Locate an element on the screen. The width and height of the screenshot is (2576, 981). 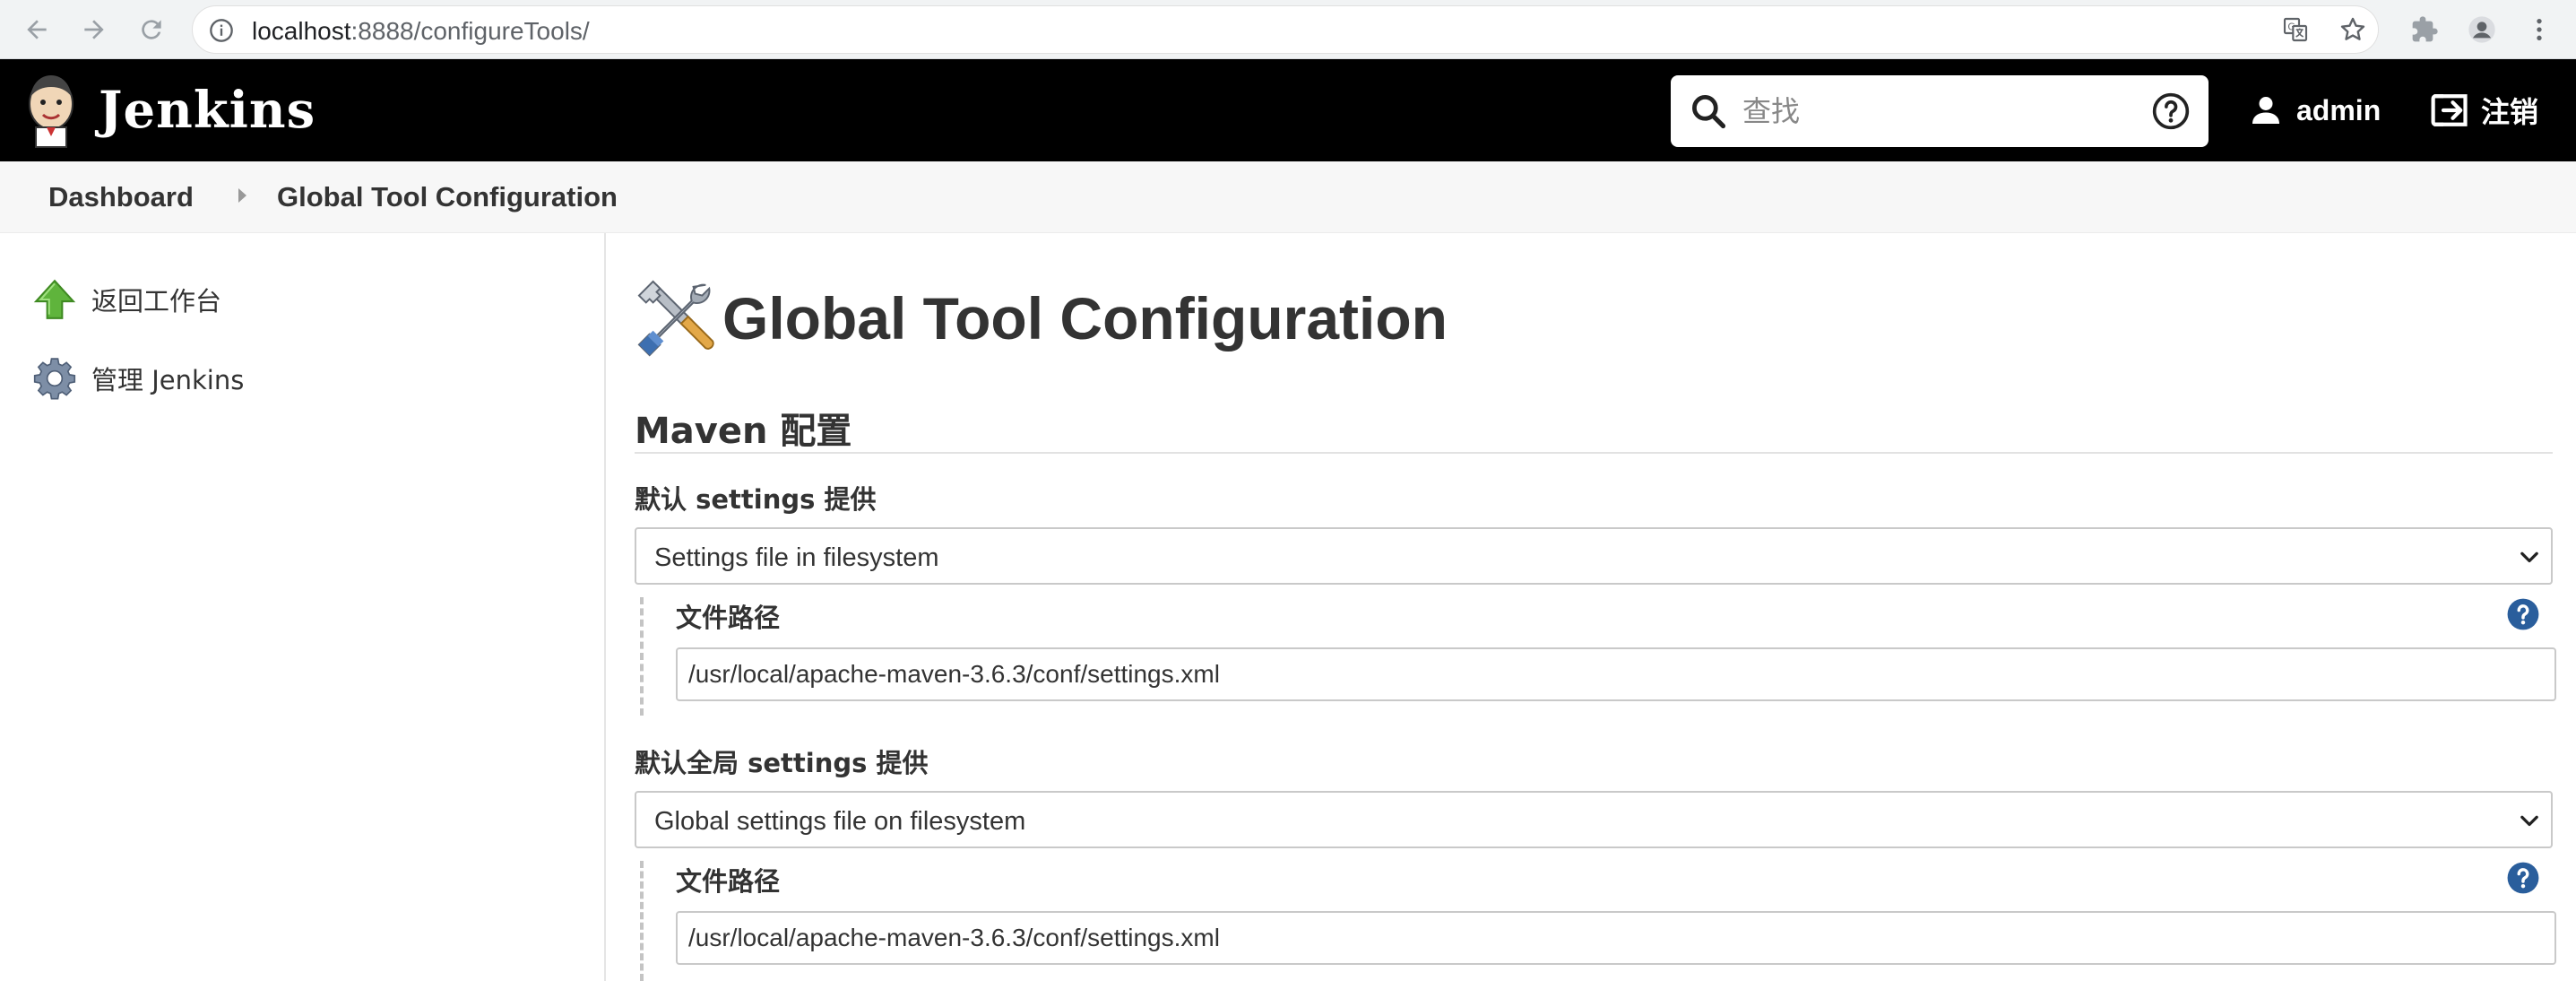
puzzle-icon is located at coordinates (2425, 29).